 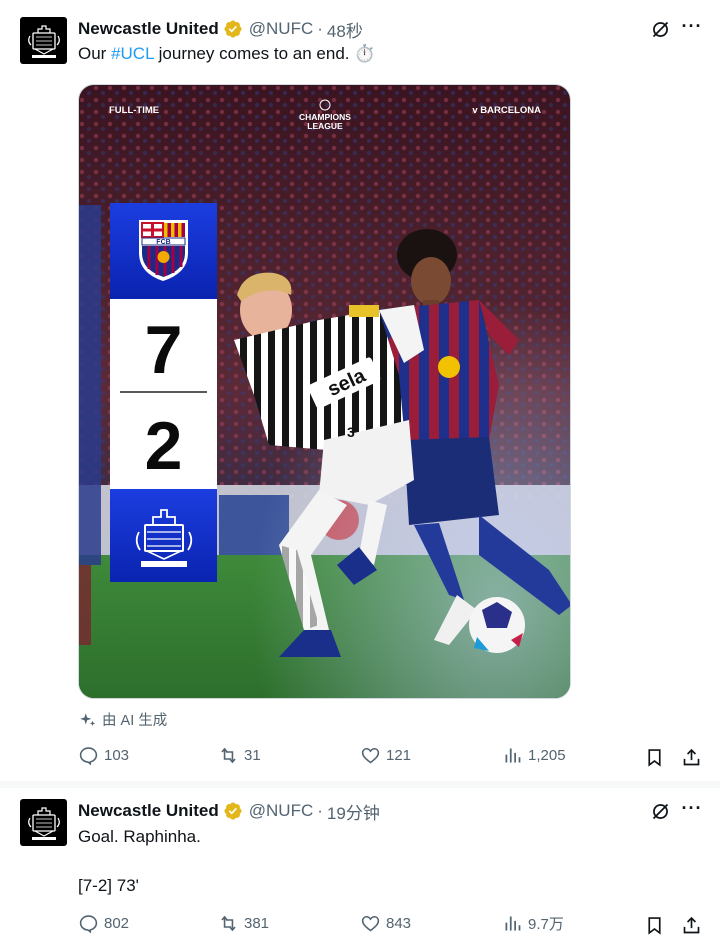 What do you see at coordinates (108, 885) in the screenshot?
I see `tweet-text-line-2: [7-2] 73'` at bounding box center [108, 885].